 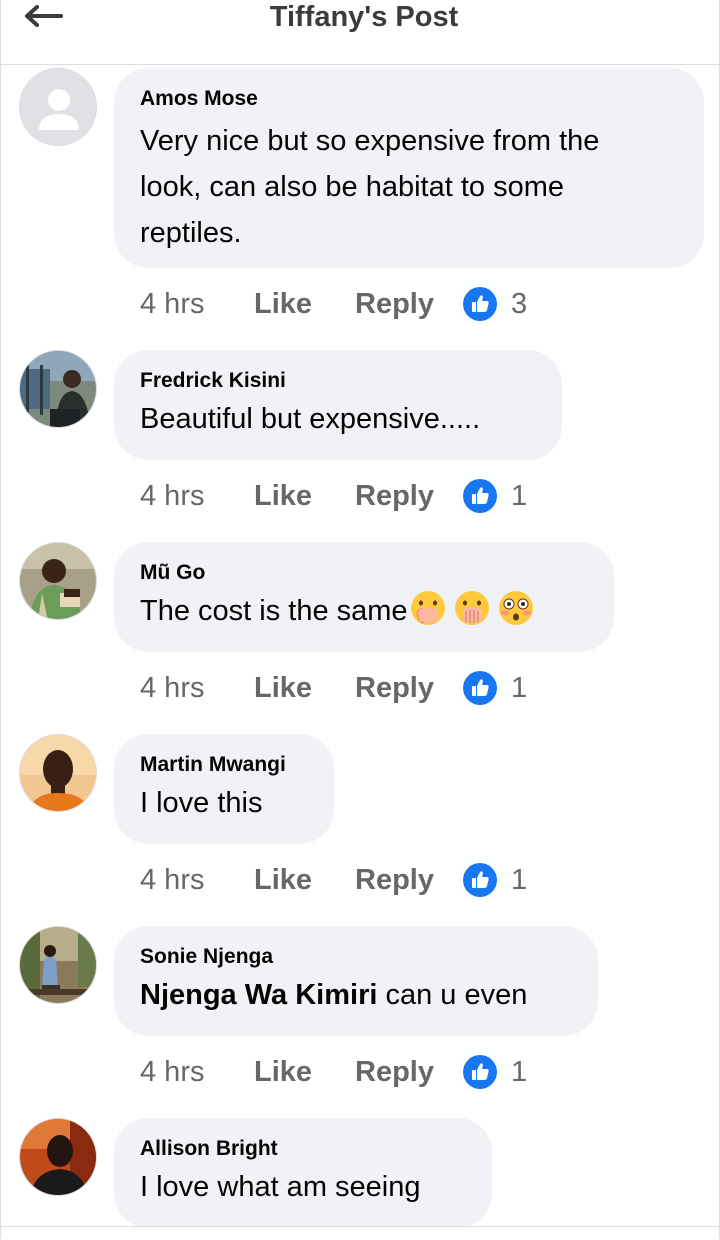 What do you see at coordinates (201, 803) in the screenshot?
I see `comment-text: I love this` at bounding box center [201, 803].